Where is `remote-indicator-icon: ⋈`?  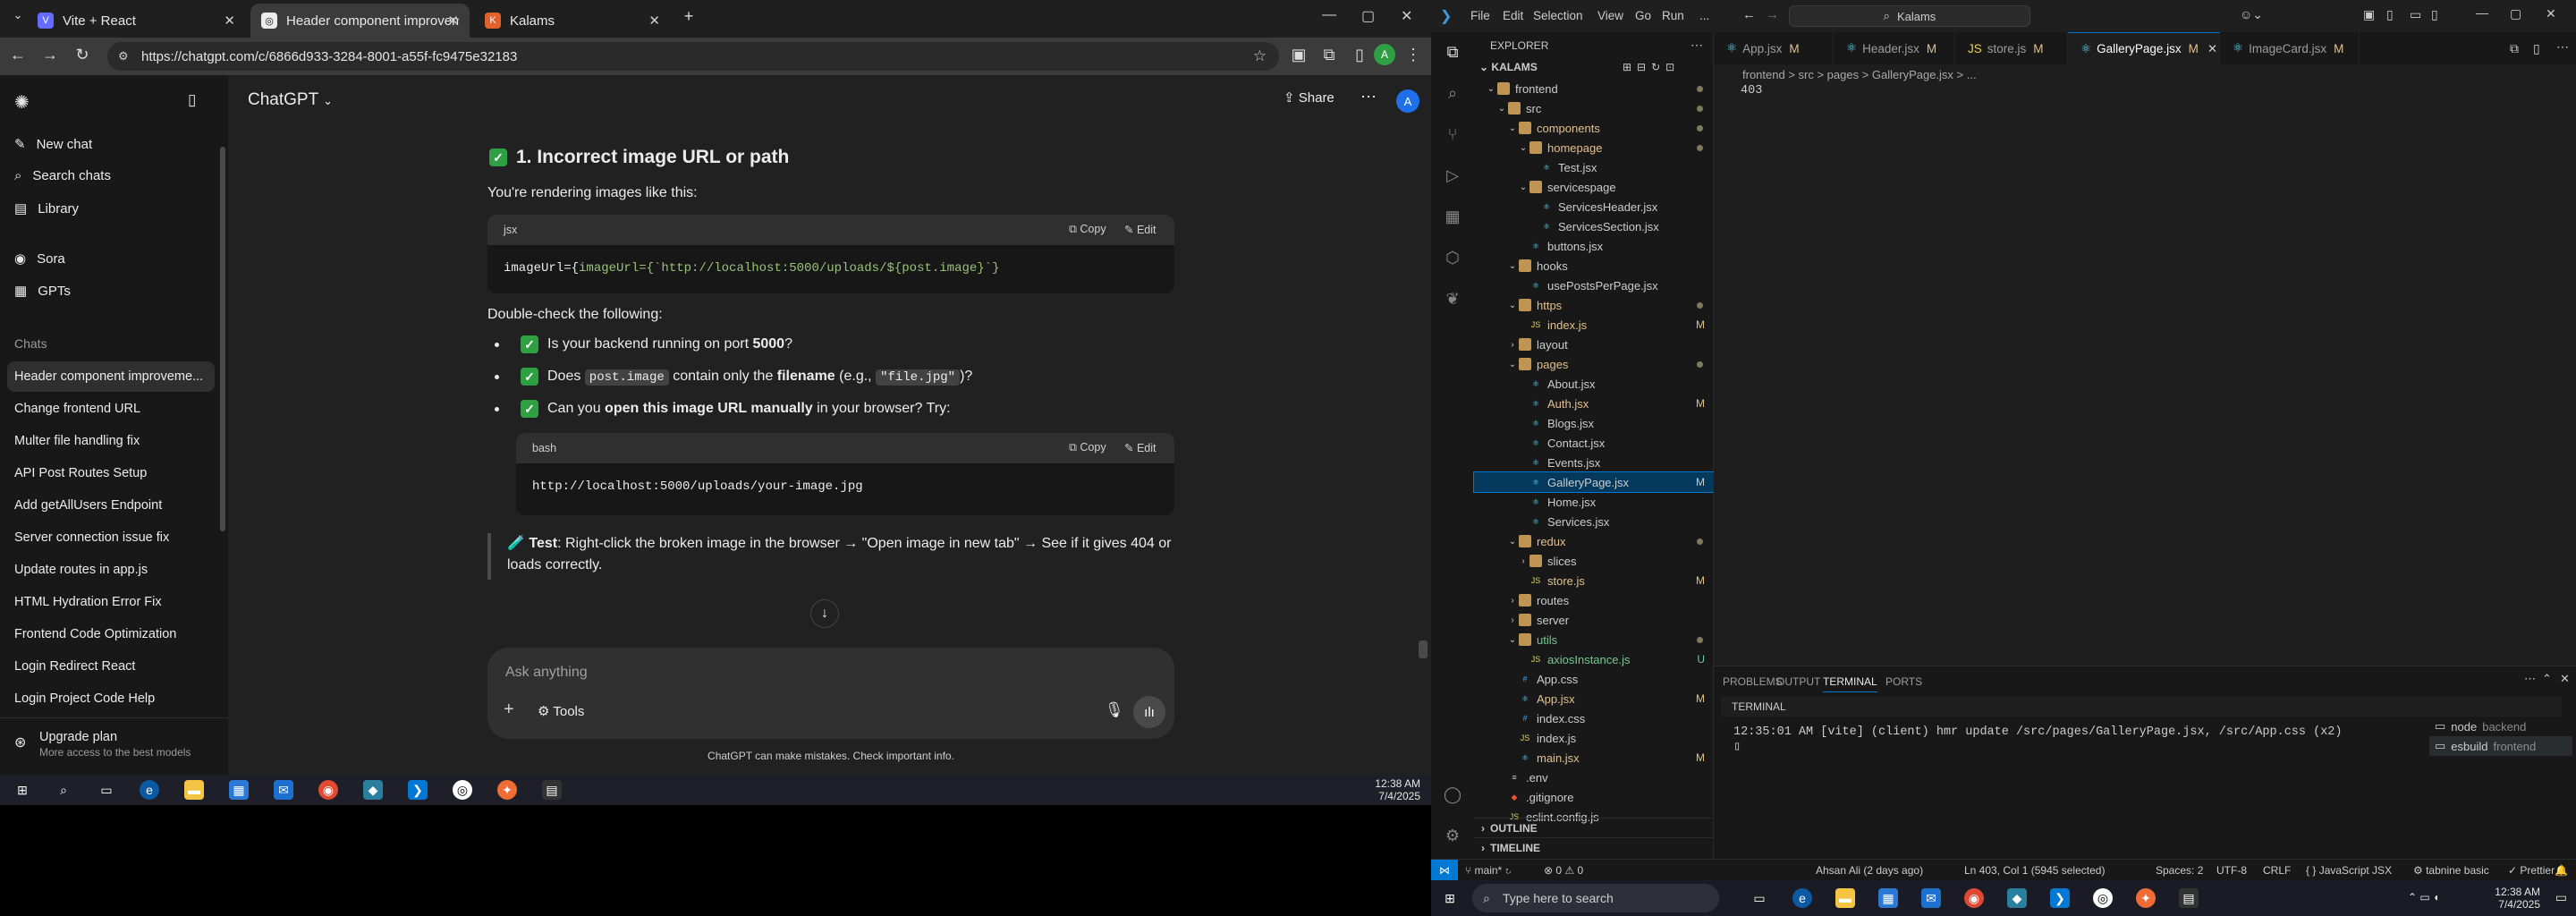
remote-indicator-icon: ⋈ is located at coordinates (1444, 870).